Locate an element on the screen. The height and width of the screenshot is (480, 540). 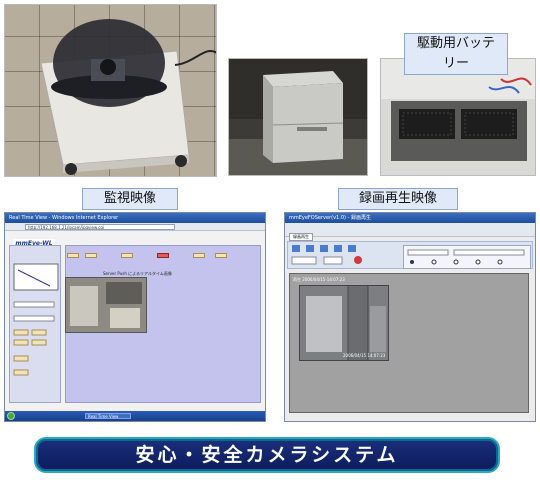
playback-toolbar-controls is located at coordinates (326, 255).